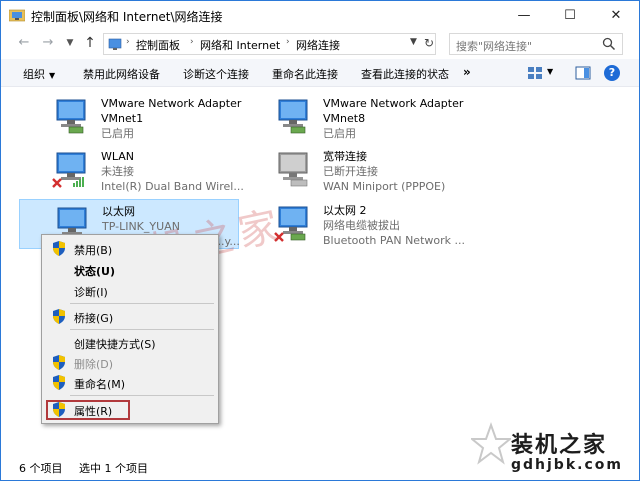 The height and width of the screenshot is (481, 640). Describe the element at coordinates (117, 171) in the screenshot. I see `connection-status: 未连接` at that location.